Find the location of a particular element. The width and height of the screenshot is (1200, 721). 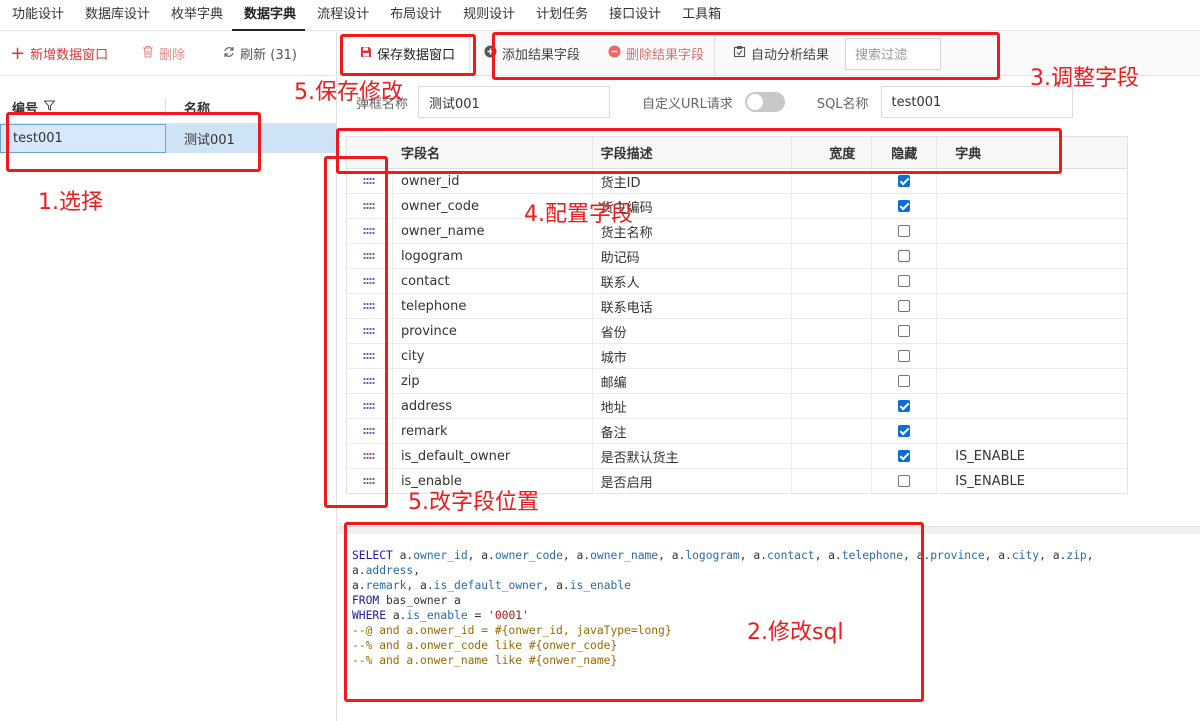

add-data-window-button: + 新增数据窗口 is located at coordinates (59, 54).